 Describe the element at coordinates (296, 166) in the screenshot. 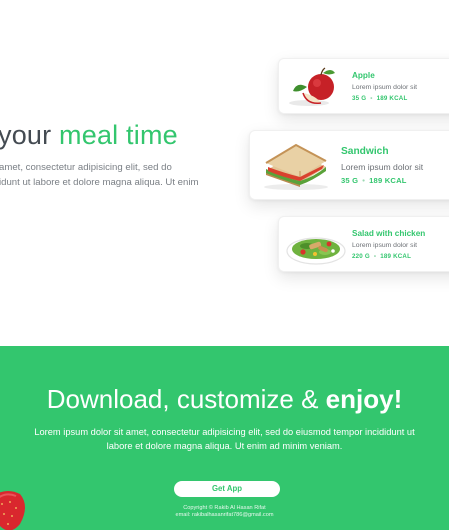

I see `sandwich-image` at that location.